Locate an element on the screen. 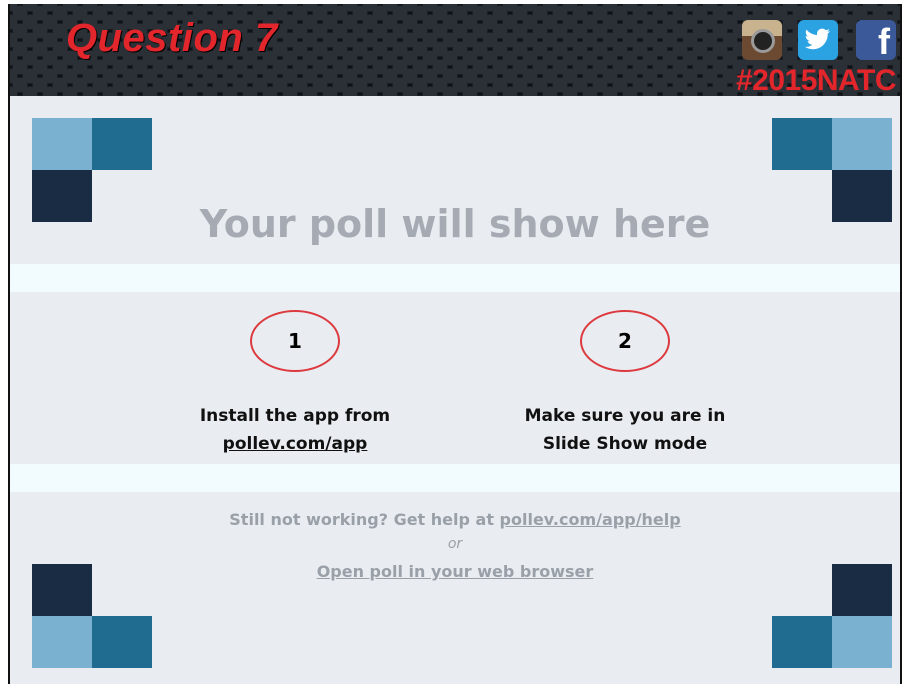  step-line: Install the app from is located at coordinates (295, 416).